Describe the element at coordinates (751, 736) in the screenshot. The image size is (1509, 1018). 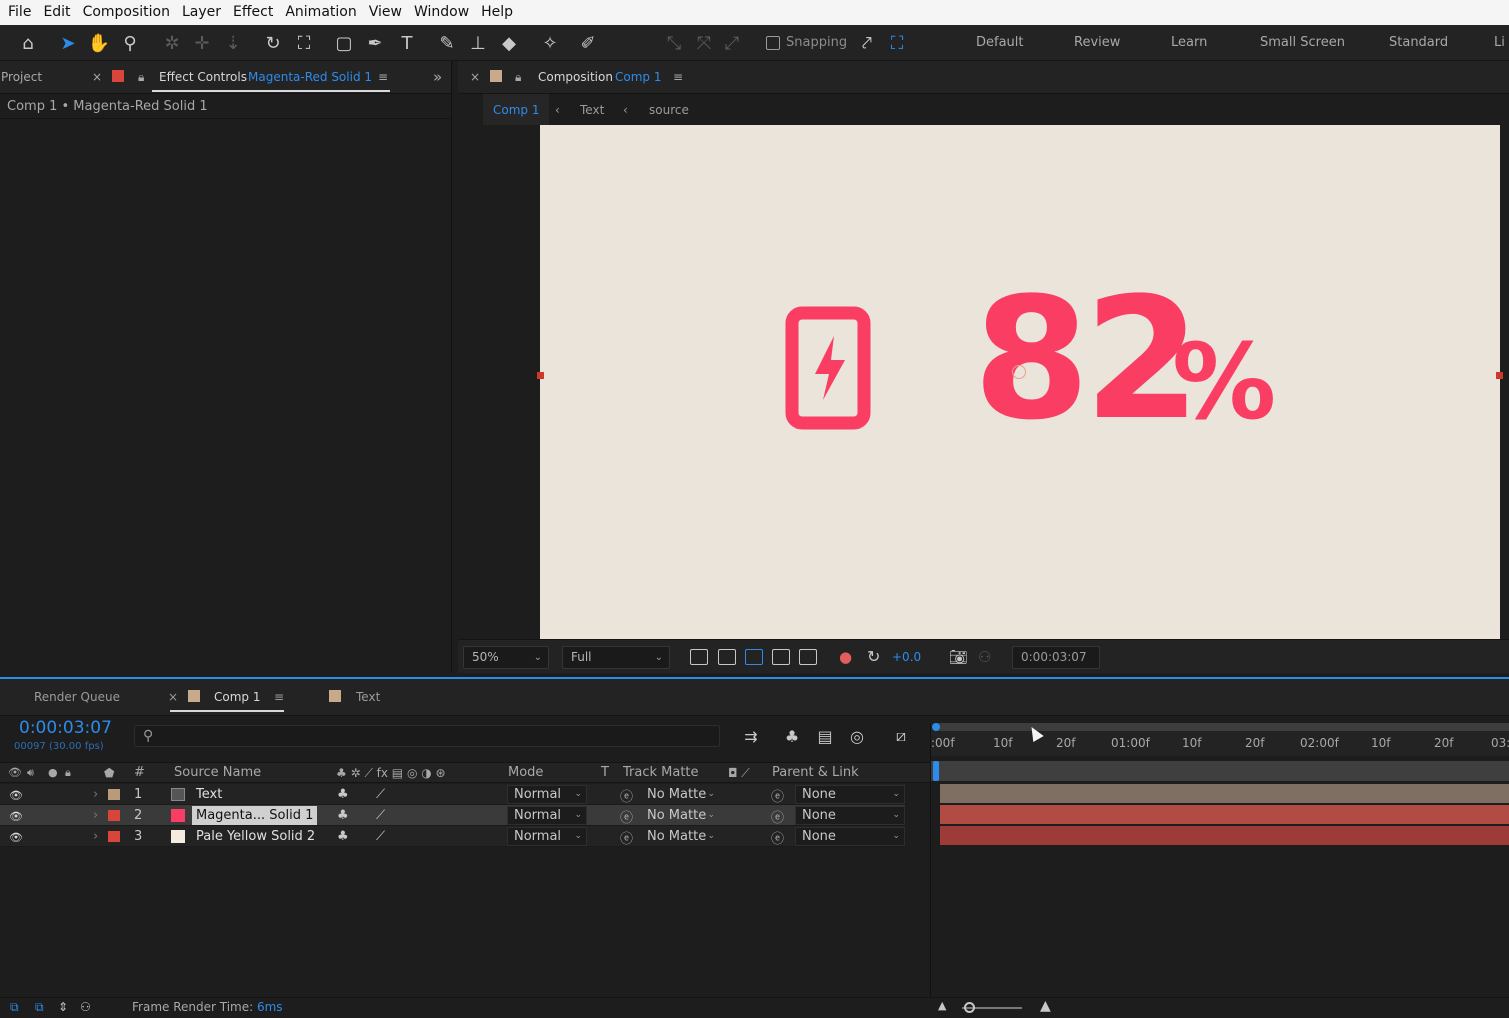
I see `composition-flowchart-icon: ⇉` at that location.